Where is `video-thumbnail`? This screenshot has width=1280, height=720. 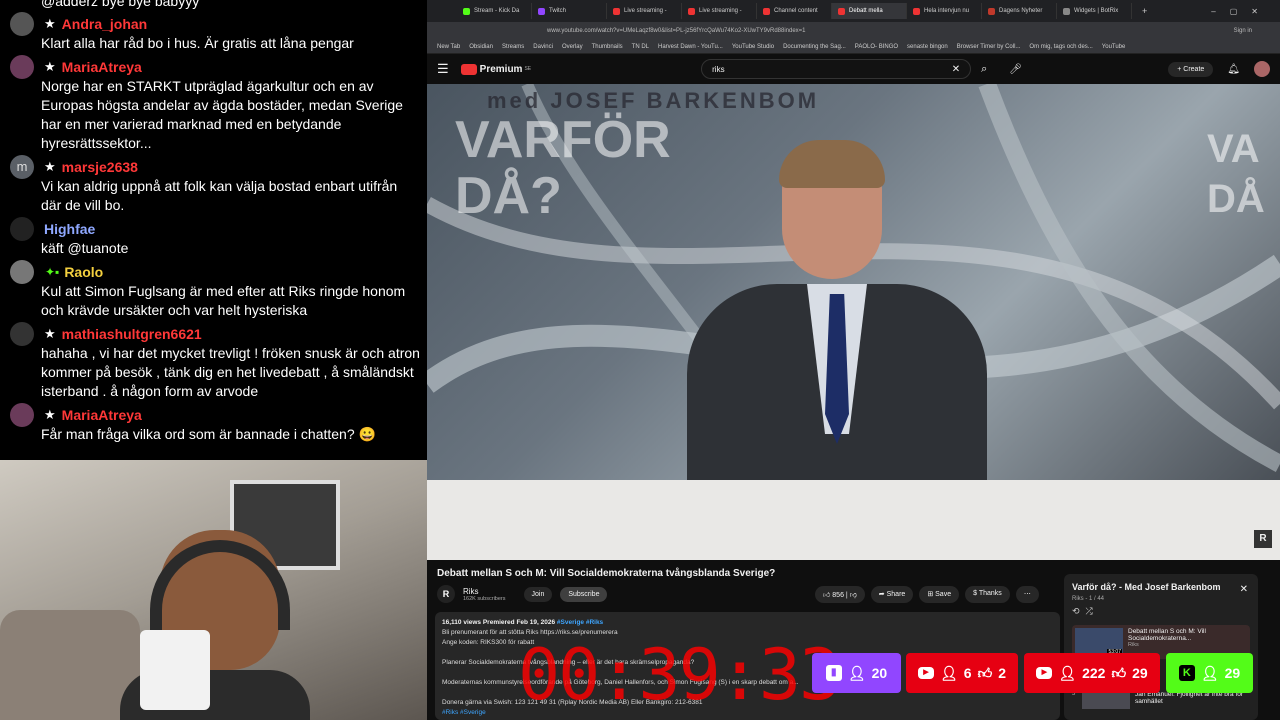 video-thumbnail is located at coordinates (1106, 700).